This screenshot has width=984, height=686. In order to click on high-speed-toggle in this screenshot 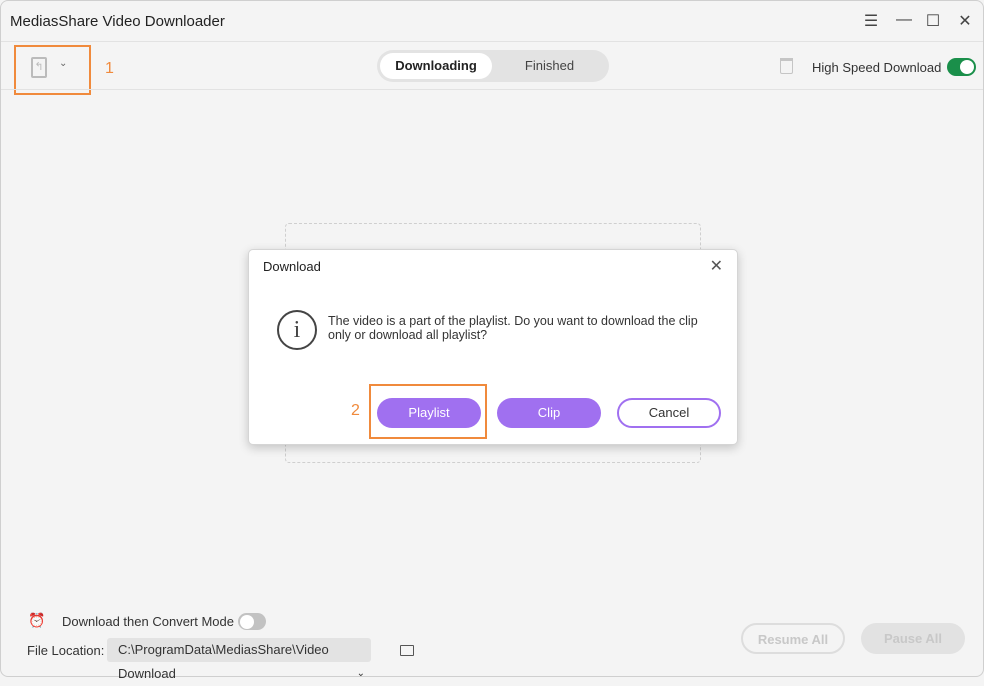, I will do `click(961, 67)`.